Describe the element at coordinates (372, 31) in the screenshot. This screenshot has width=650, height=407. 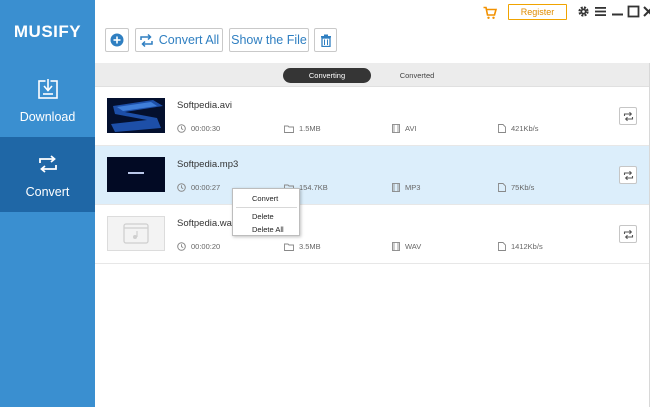
I see `toolbar: Convert All Show the File Register` at that location.